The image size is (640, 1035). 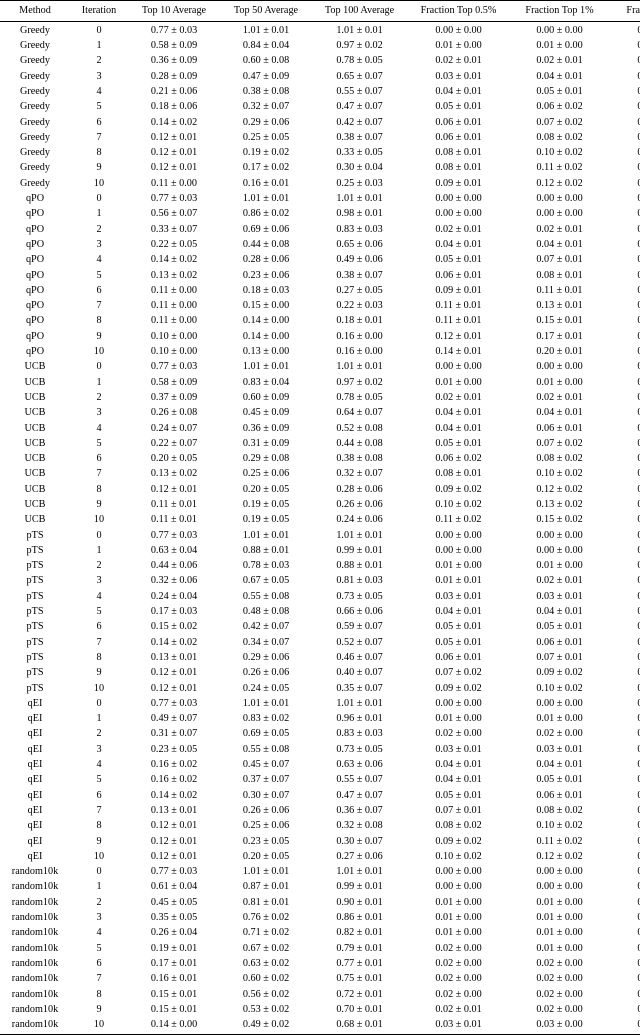 I want to click on cell-top-10-average: 0.20 ± 0.05, so click(x=174, y=459).